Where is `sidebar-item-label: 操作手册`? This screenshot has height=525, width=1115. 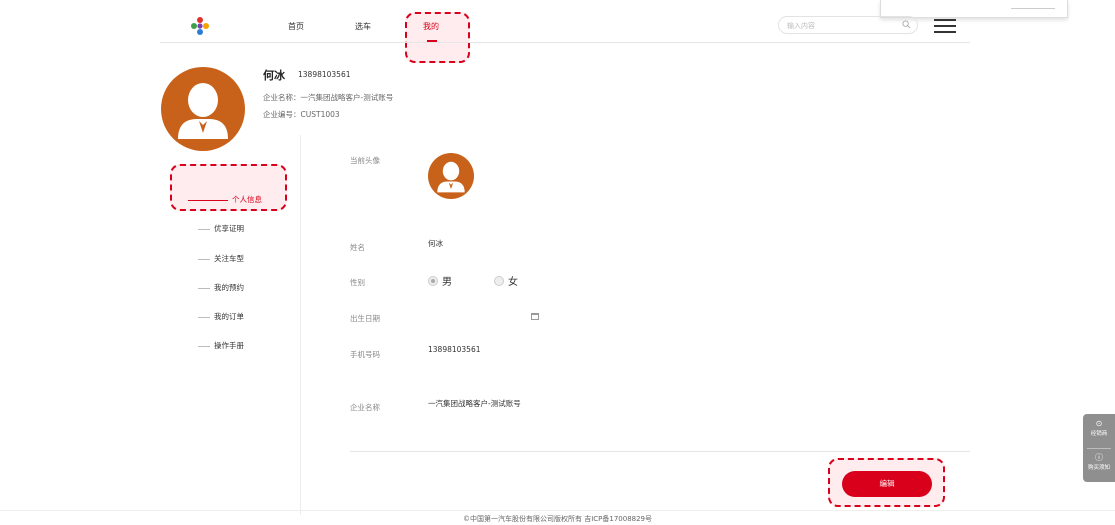 sidebar-item-label: 操作手册 is located at coordinates (229, 345).